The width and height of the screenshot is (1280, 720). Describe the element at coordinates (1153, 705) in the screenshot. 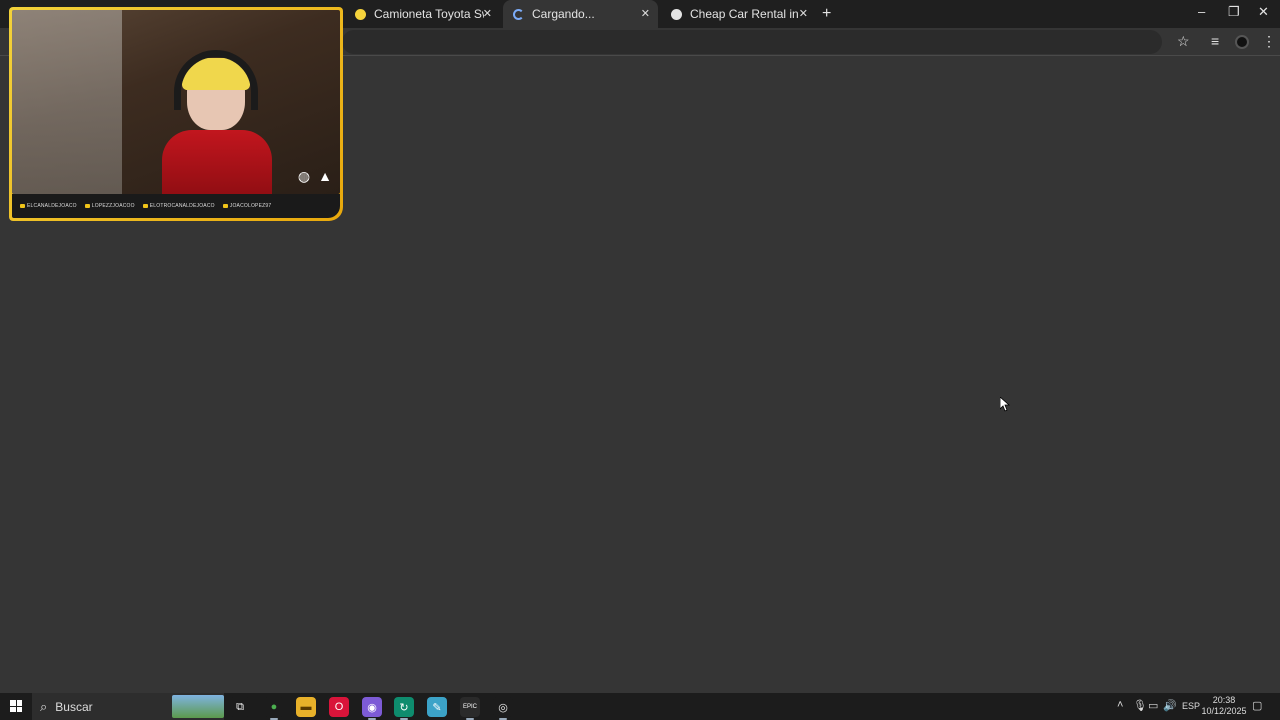

I see `network-icon: ▭` at that location.